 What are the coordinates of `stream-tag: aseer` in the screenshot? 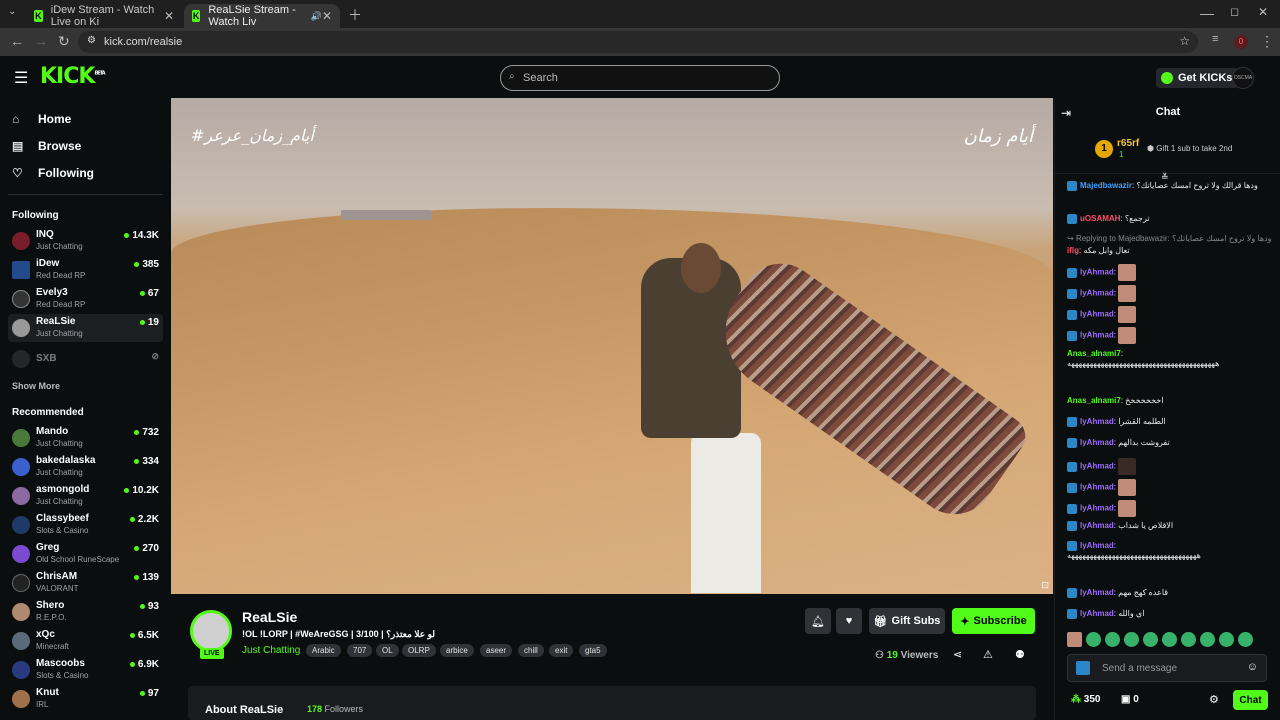 It's located at (496, 650).